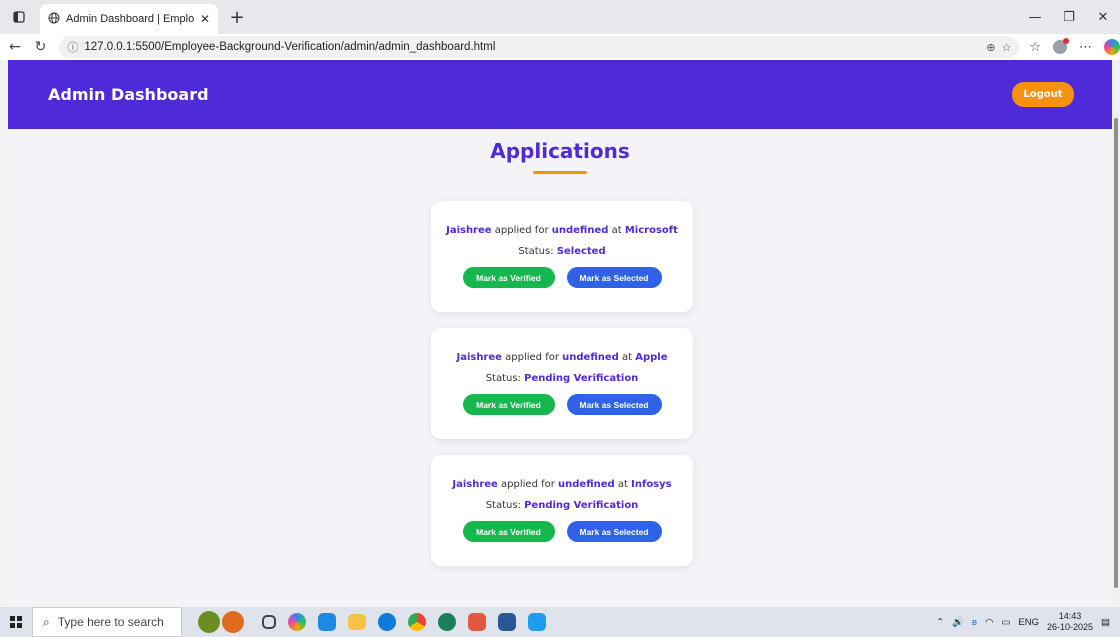 The height and width of the screenshot is (637, 1120). I want to click on vscode-icon, so click(537, 622).